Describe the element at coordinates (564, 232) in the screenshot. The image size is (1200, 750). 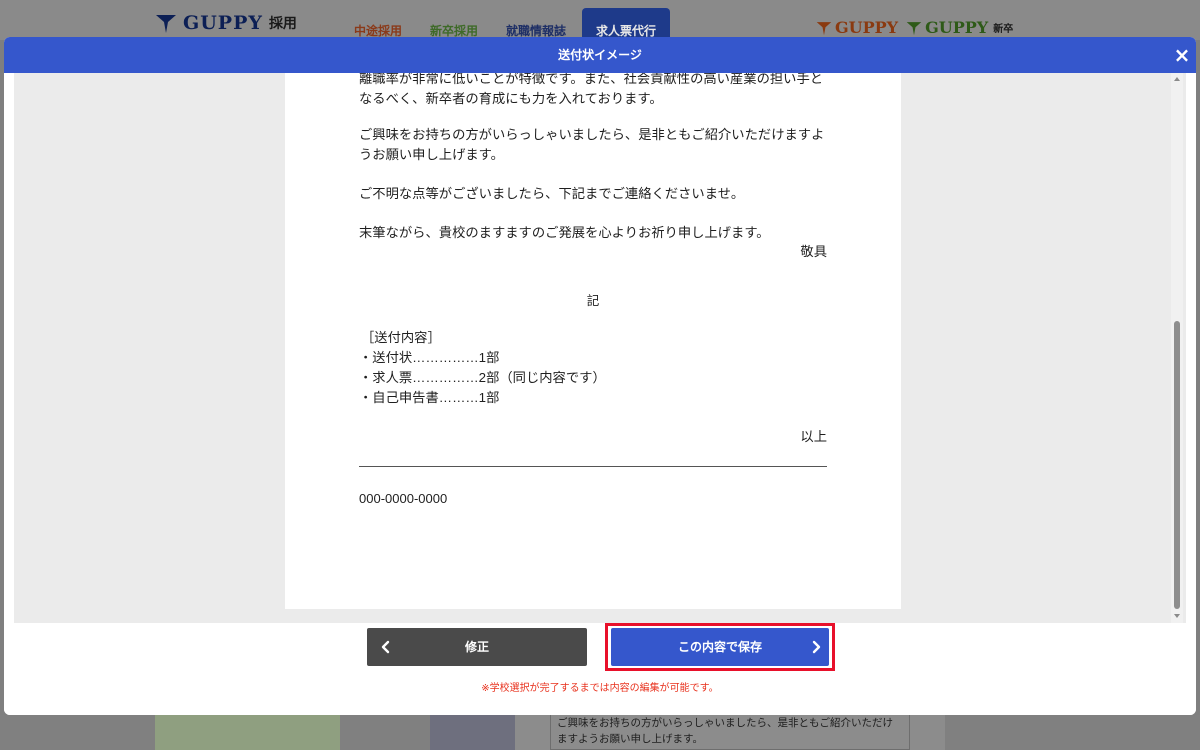
I see `letter-paragraph: 末筆ながら、貴校のますますのご発展を心よりお祈り申し上げます。` at that location.